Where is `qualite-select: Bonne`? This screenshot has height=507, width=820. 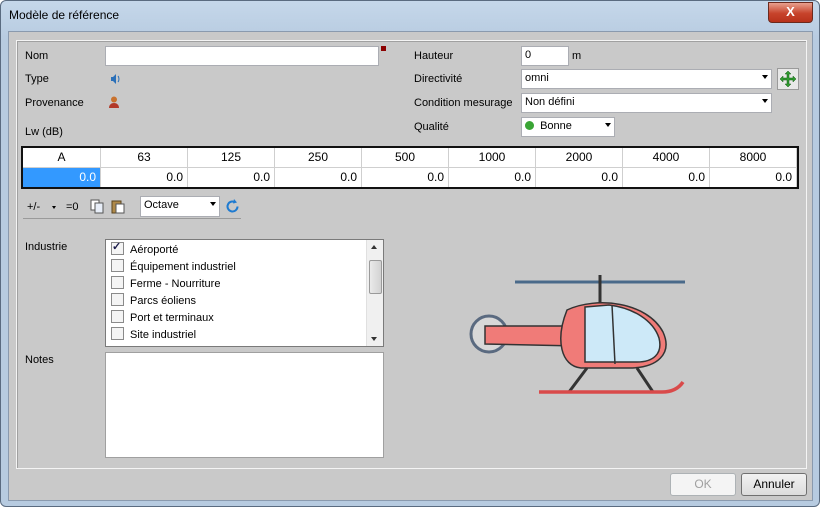 qualite-select: Bonne is located at coordinates (568, 127).